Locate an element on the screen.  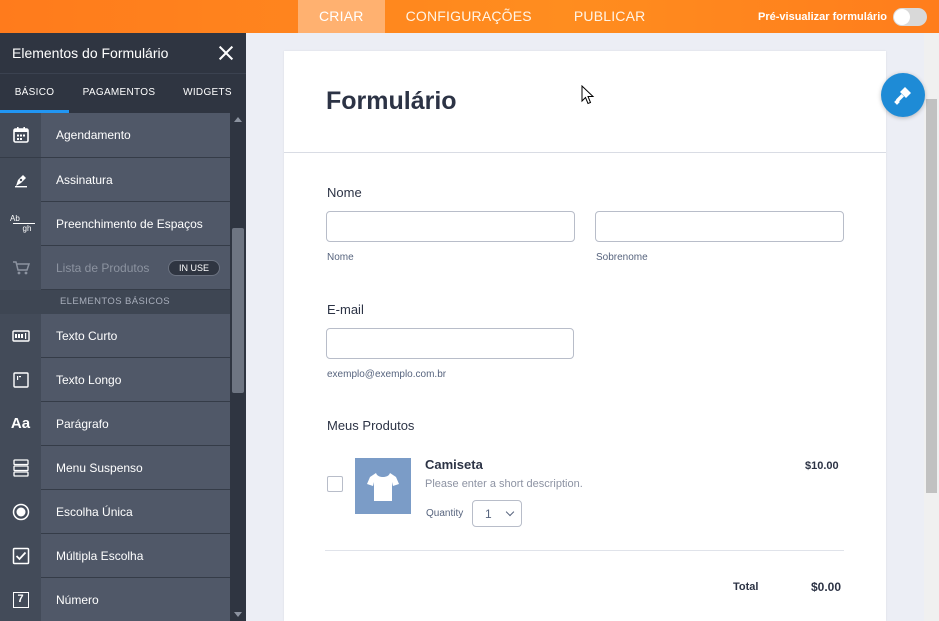
sidebar-item-label: Menu Suspenso is located at coordinates (99, 467).